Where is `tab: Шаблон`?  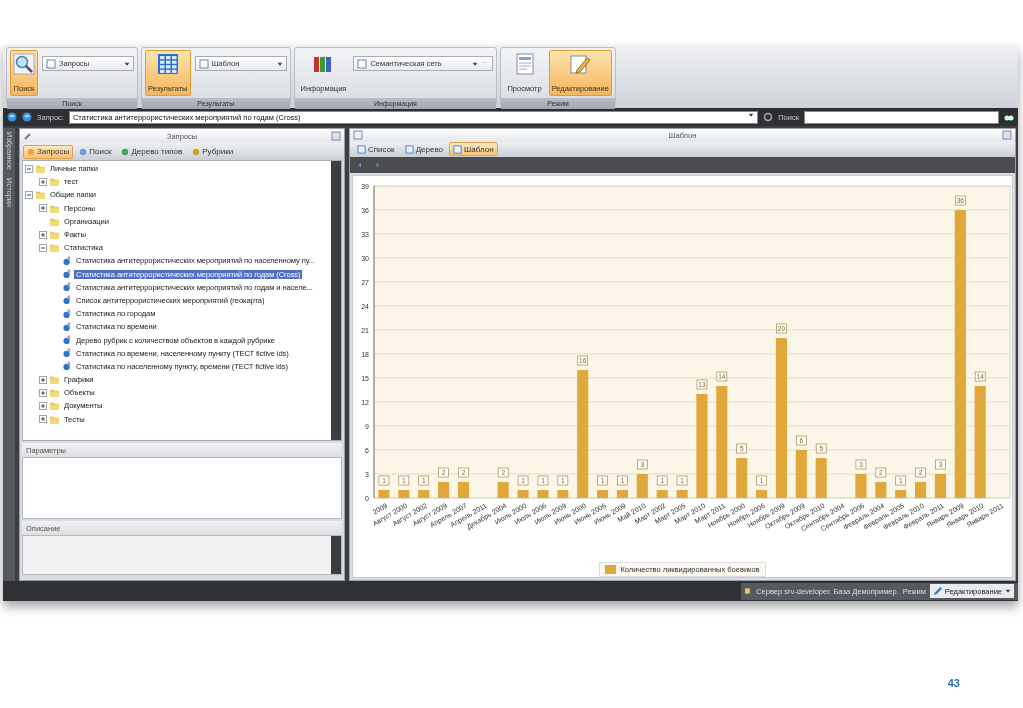
tab: Шаблон is located at coordinates (473, 149).